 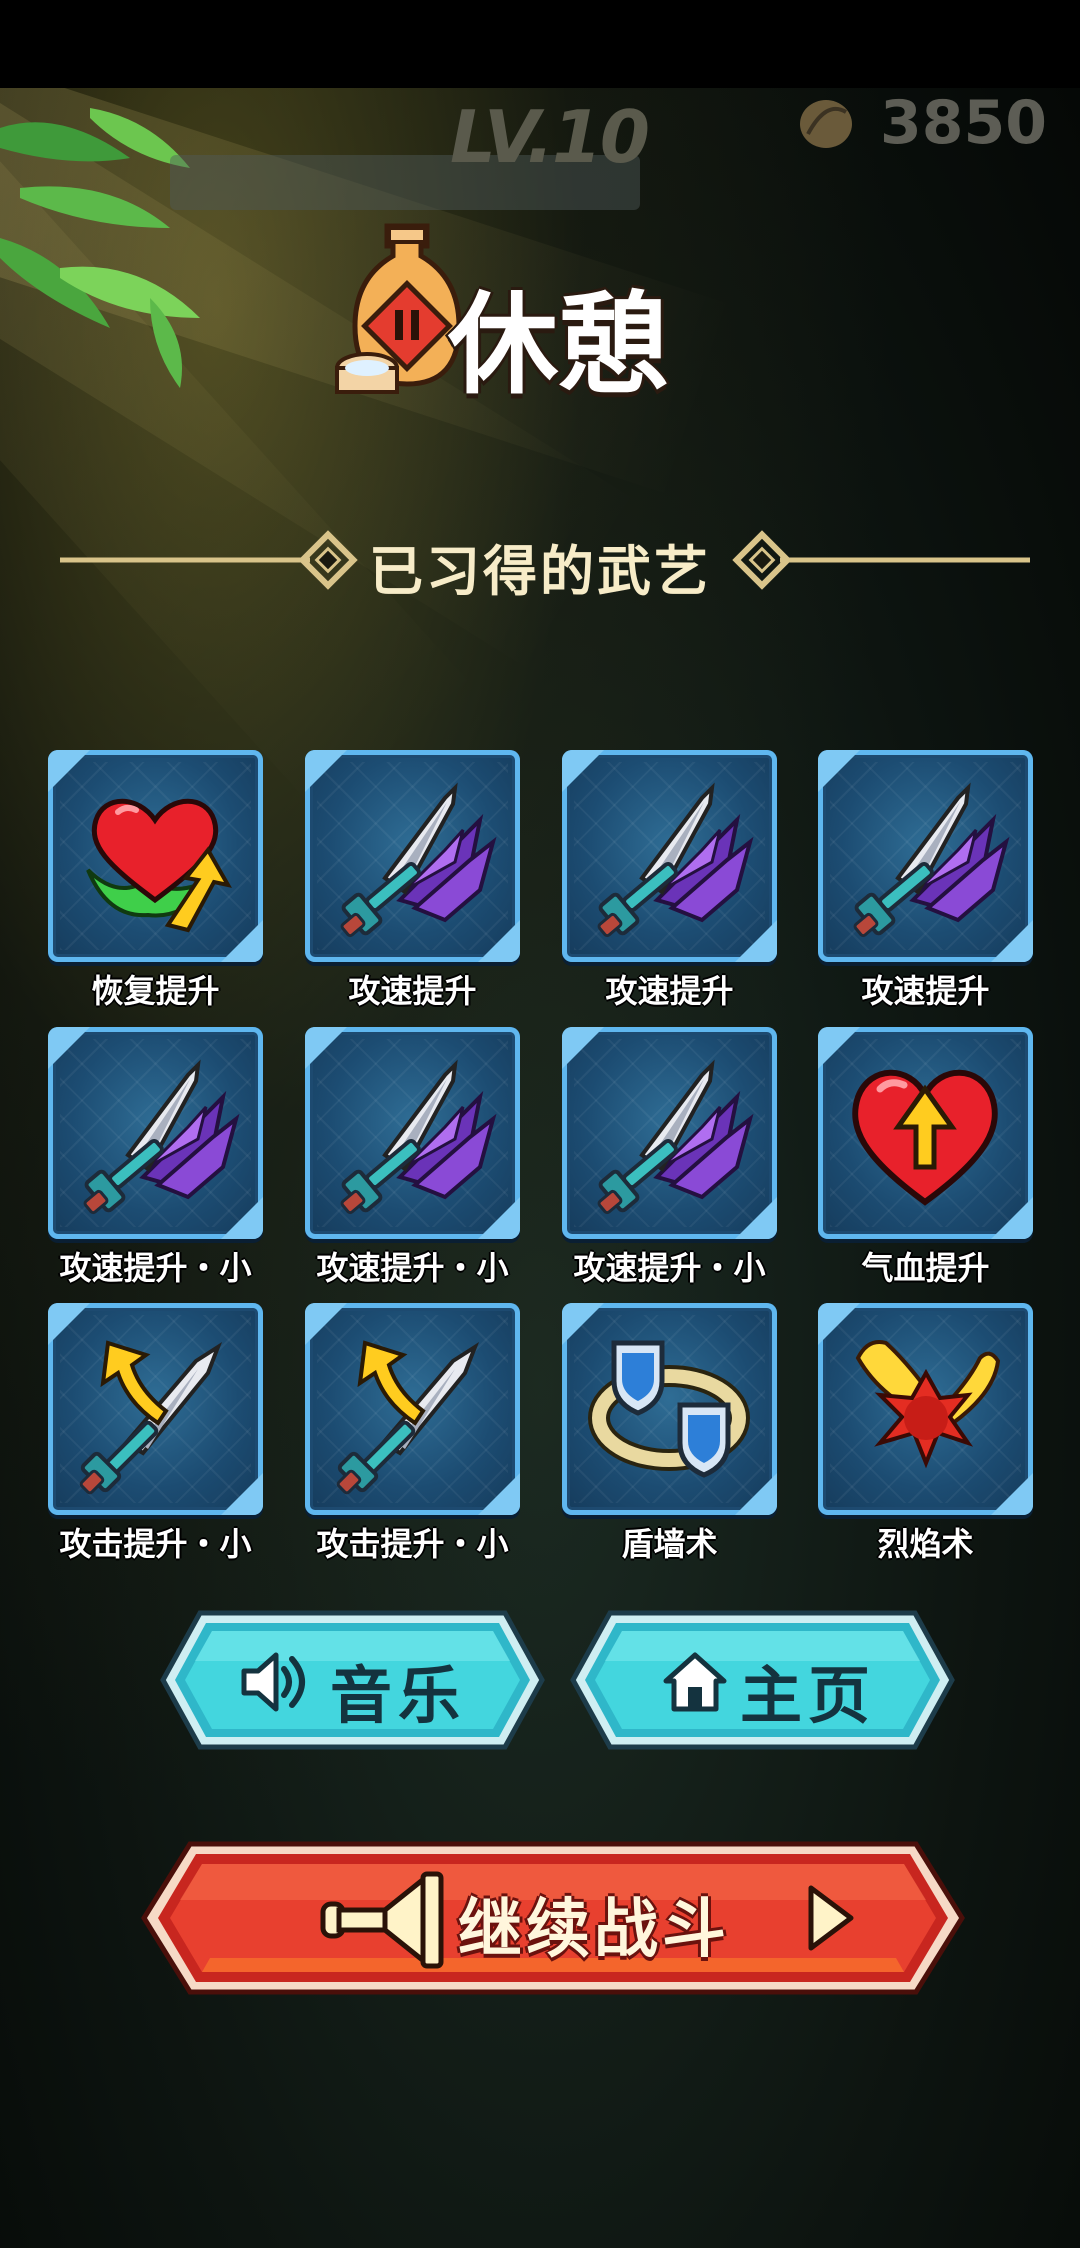 I want to click on home-button: 主页, so click(x=762, y=1680).